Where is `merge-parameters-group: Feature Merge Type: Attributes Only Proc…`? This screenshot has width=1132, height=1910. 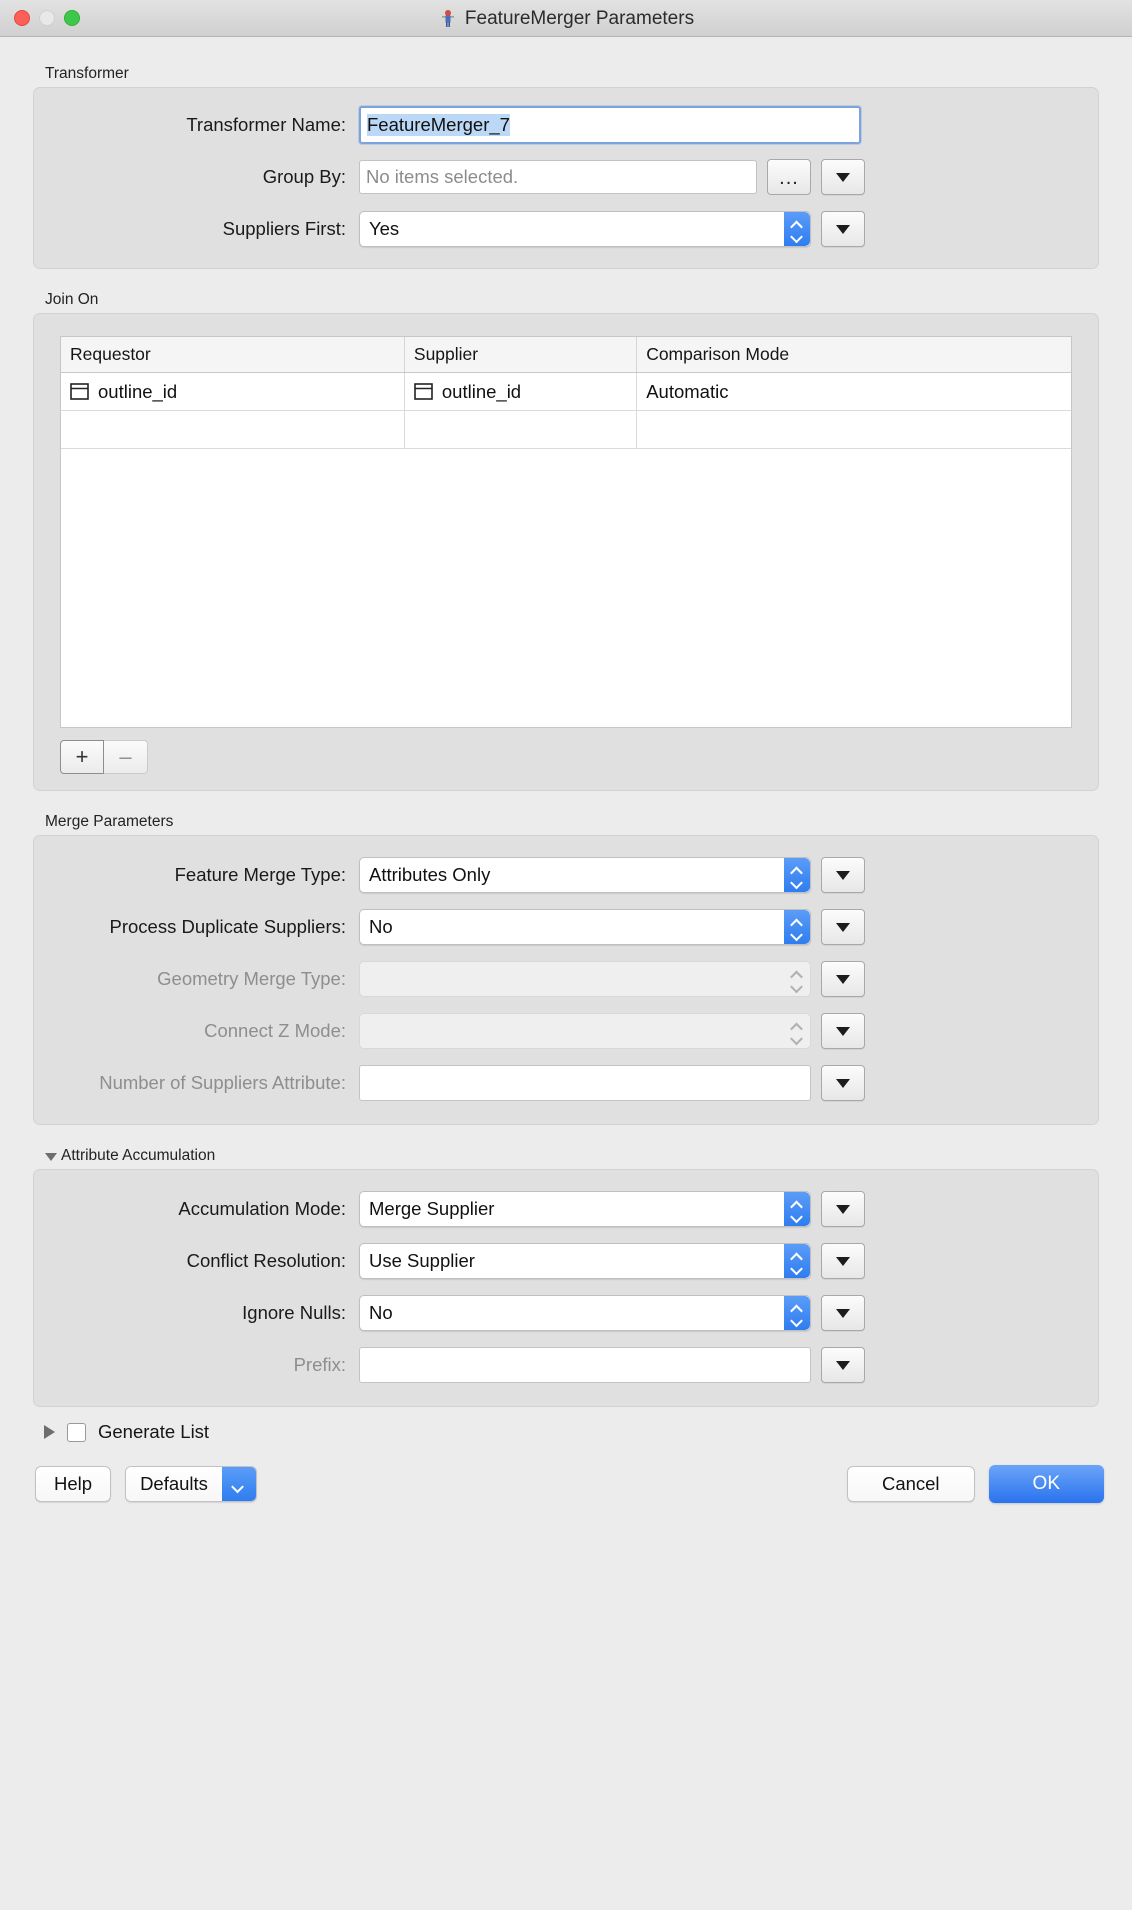 merge-parameters-group: Feature Merge Type: Attributes Only Proc… is located at coordinates (566, 980).